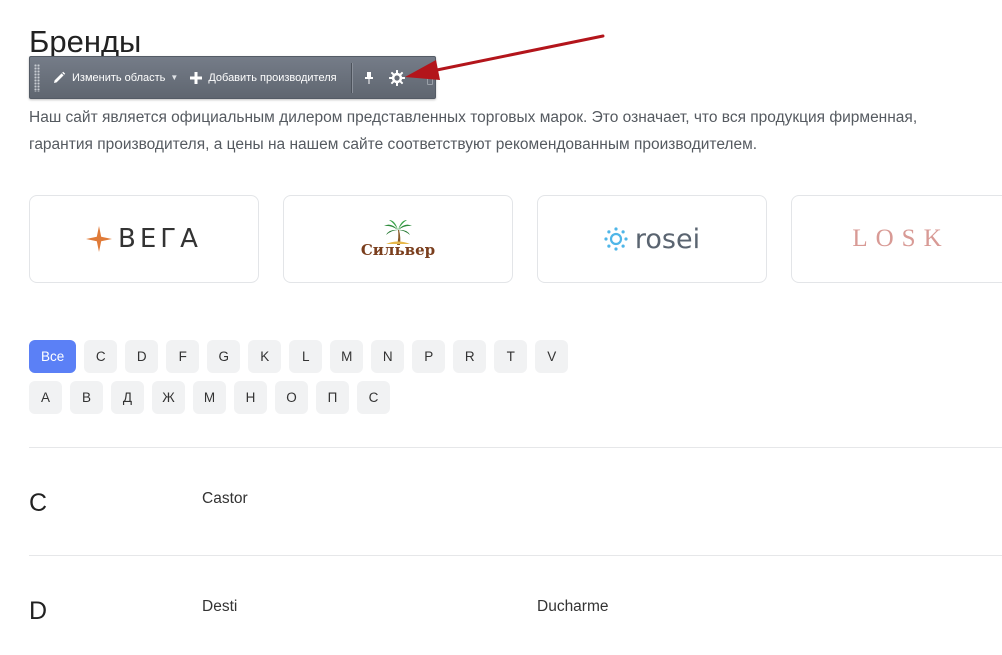  What do you see at coordinates (38, 503) in the screenshot?
I see `section-letter-heading: C` at bounding box center [38, 503].